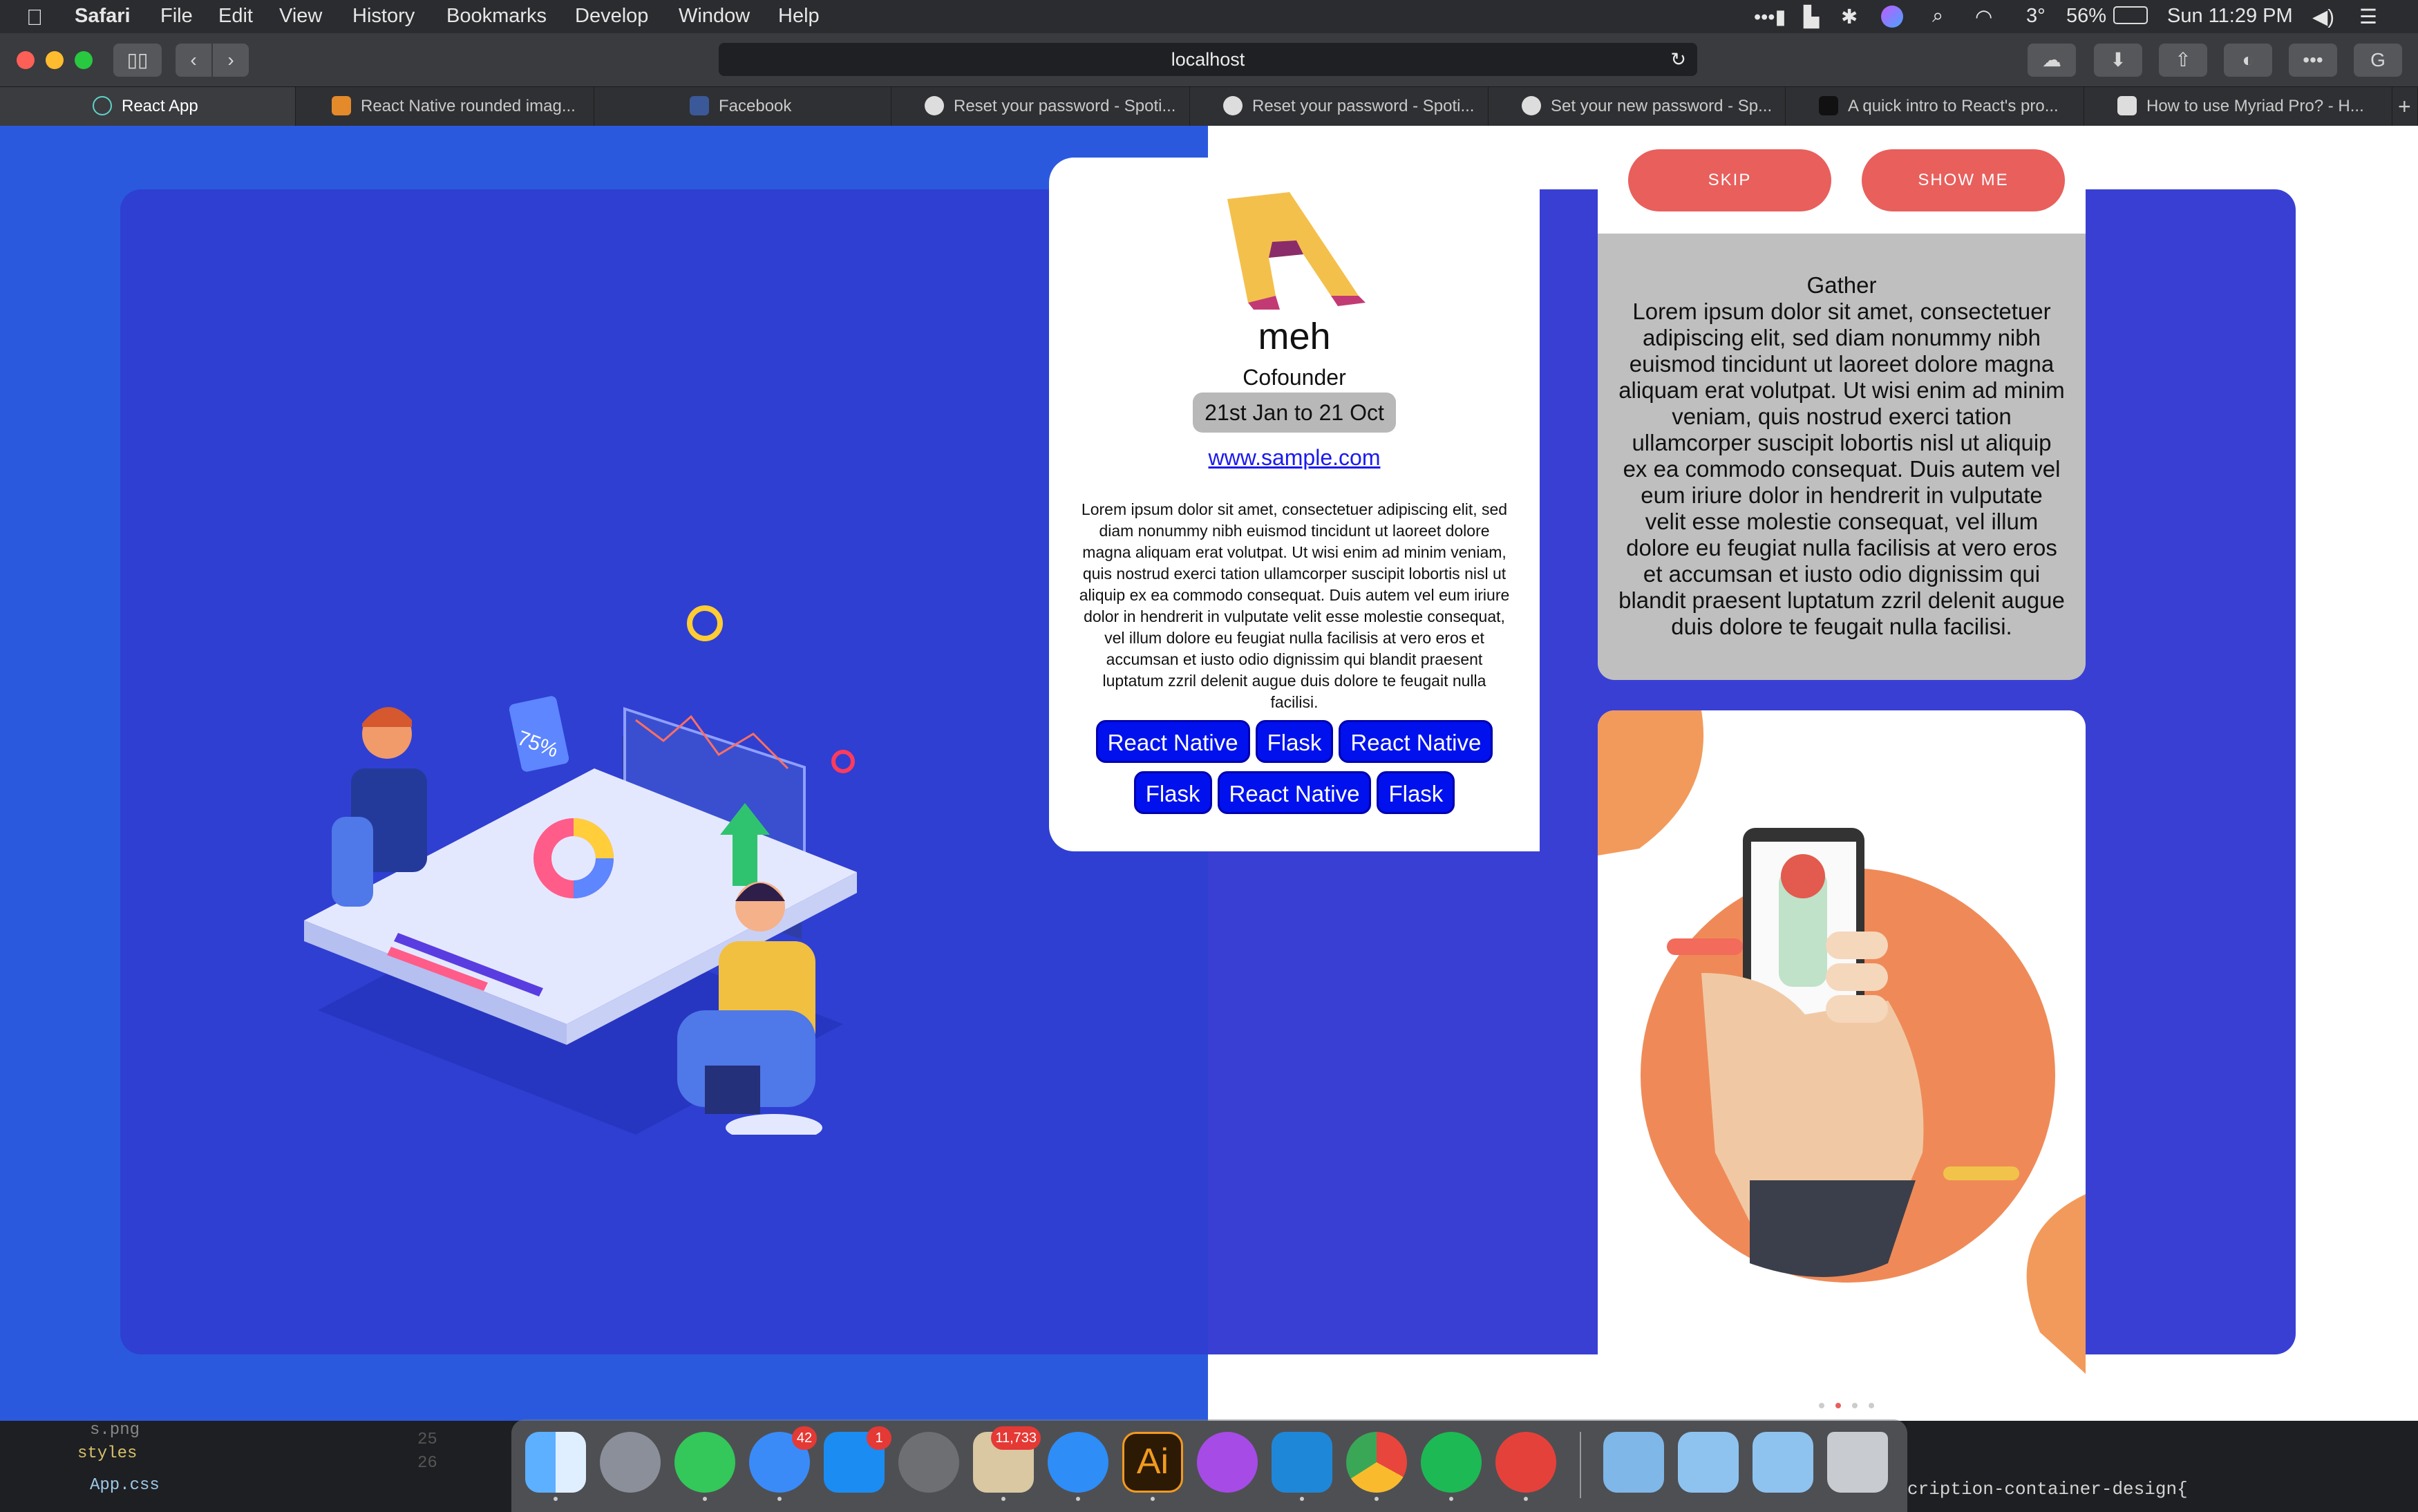 This screenshot has height=1512, width=2418. I want to click on onboarding-image-card, so click(1842, 1061).